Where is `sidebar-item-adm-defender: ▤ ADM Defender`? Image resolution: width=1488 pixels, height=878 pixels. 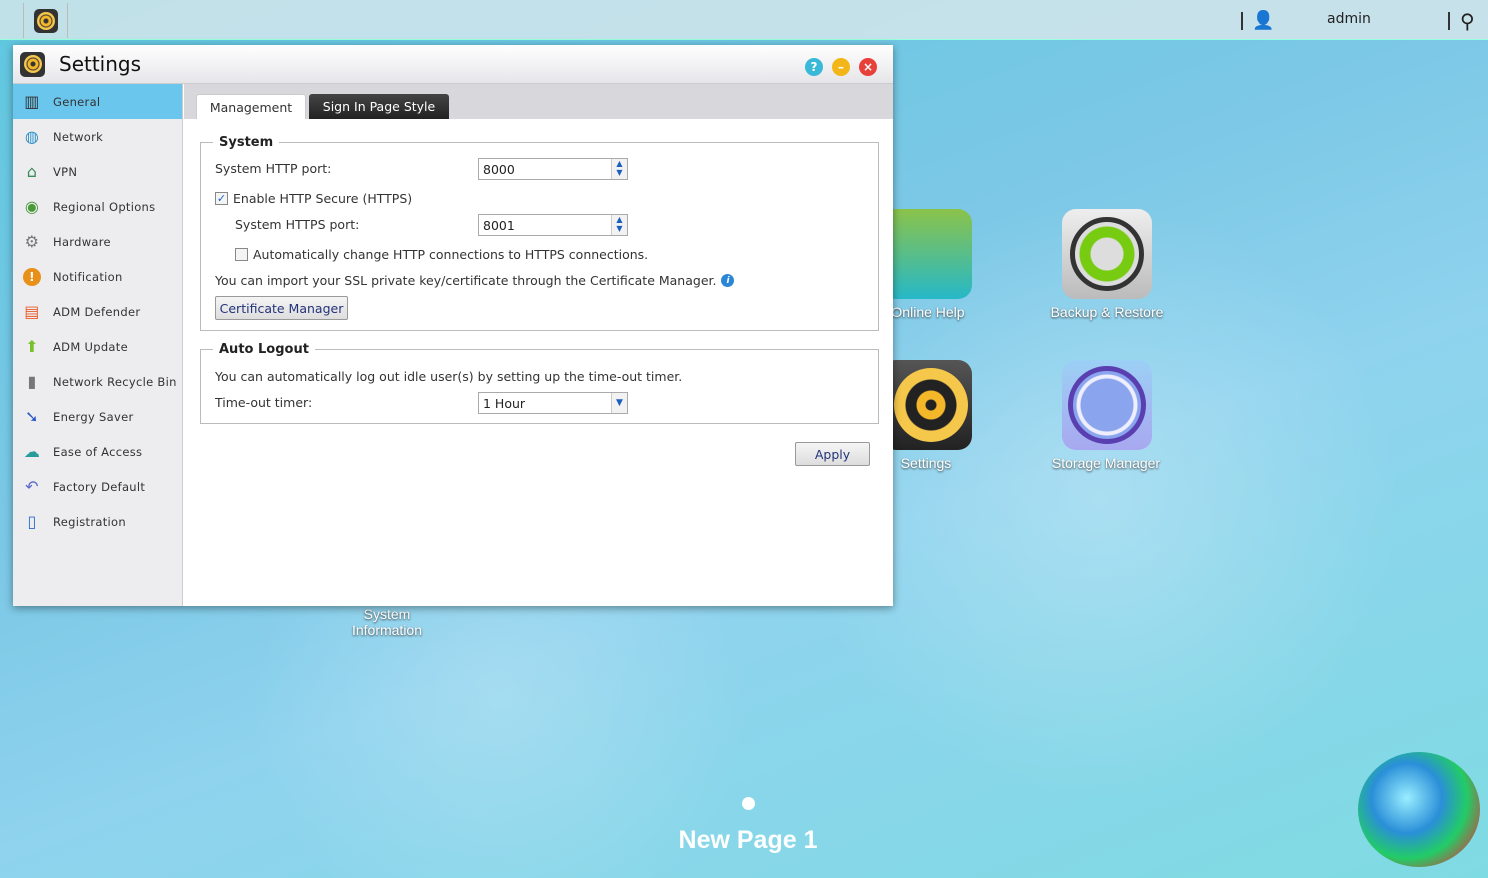 sidebar-item-adm-defender: ▤ ADM Defender is located at coordinates (97, 311).